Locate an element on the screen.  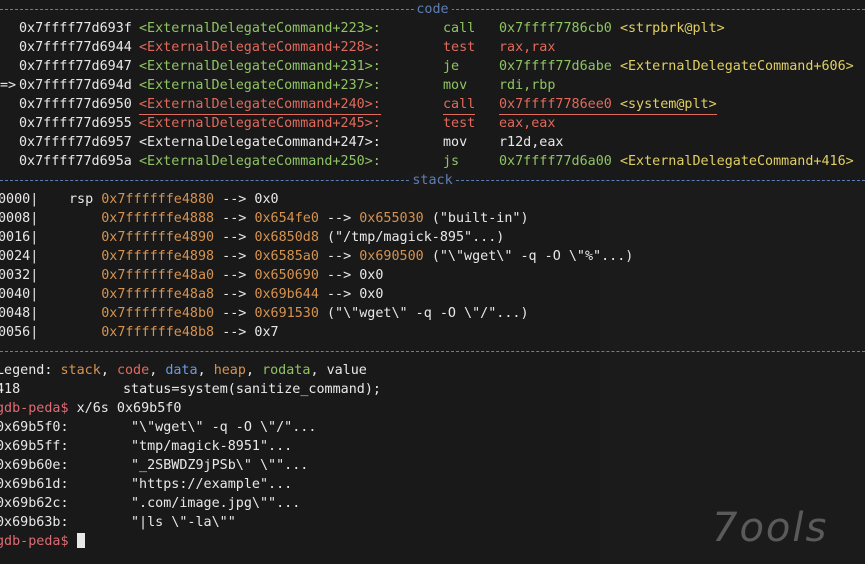
code-row-symbol: <ExternalDelegateCommand+240>: is located at coordinates (260, 105).